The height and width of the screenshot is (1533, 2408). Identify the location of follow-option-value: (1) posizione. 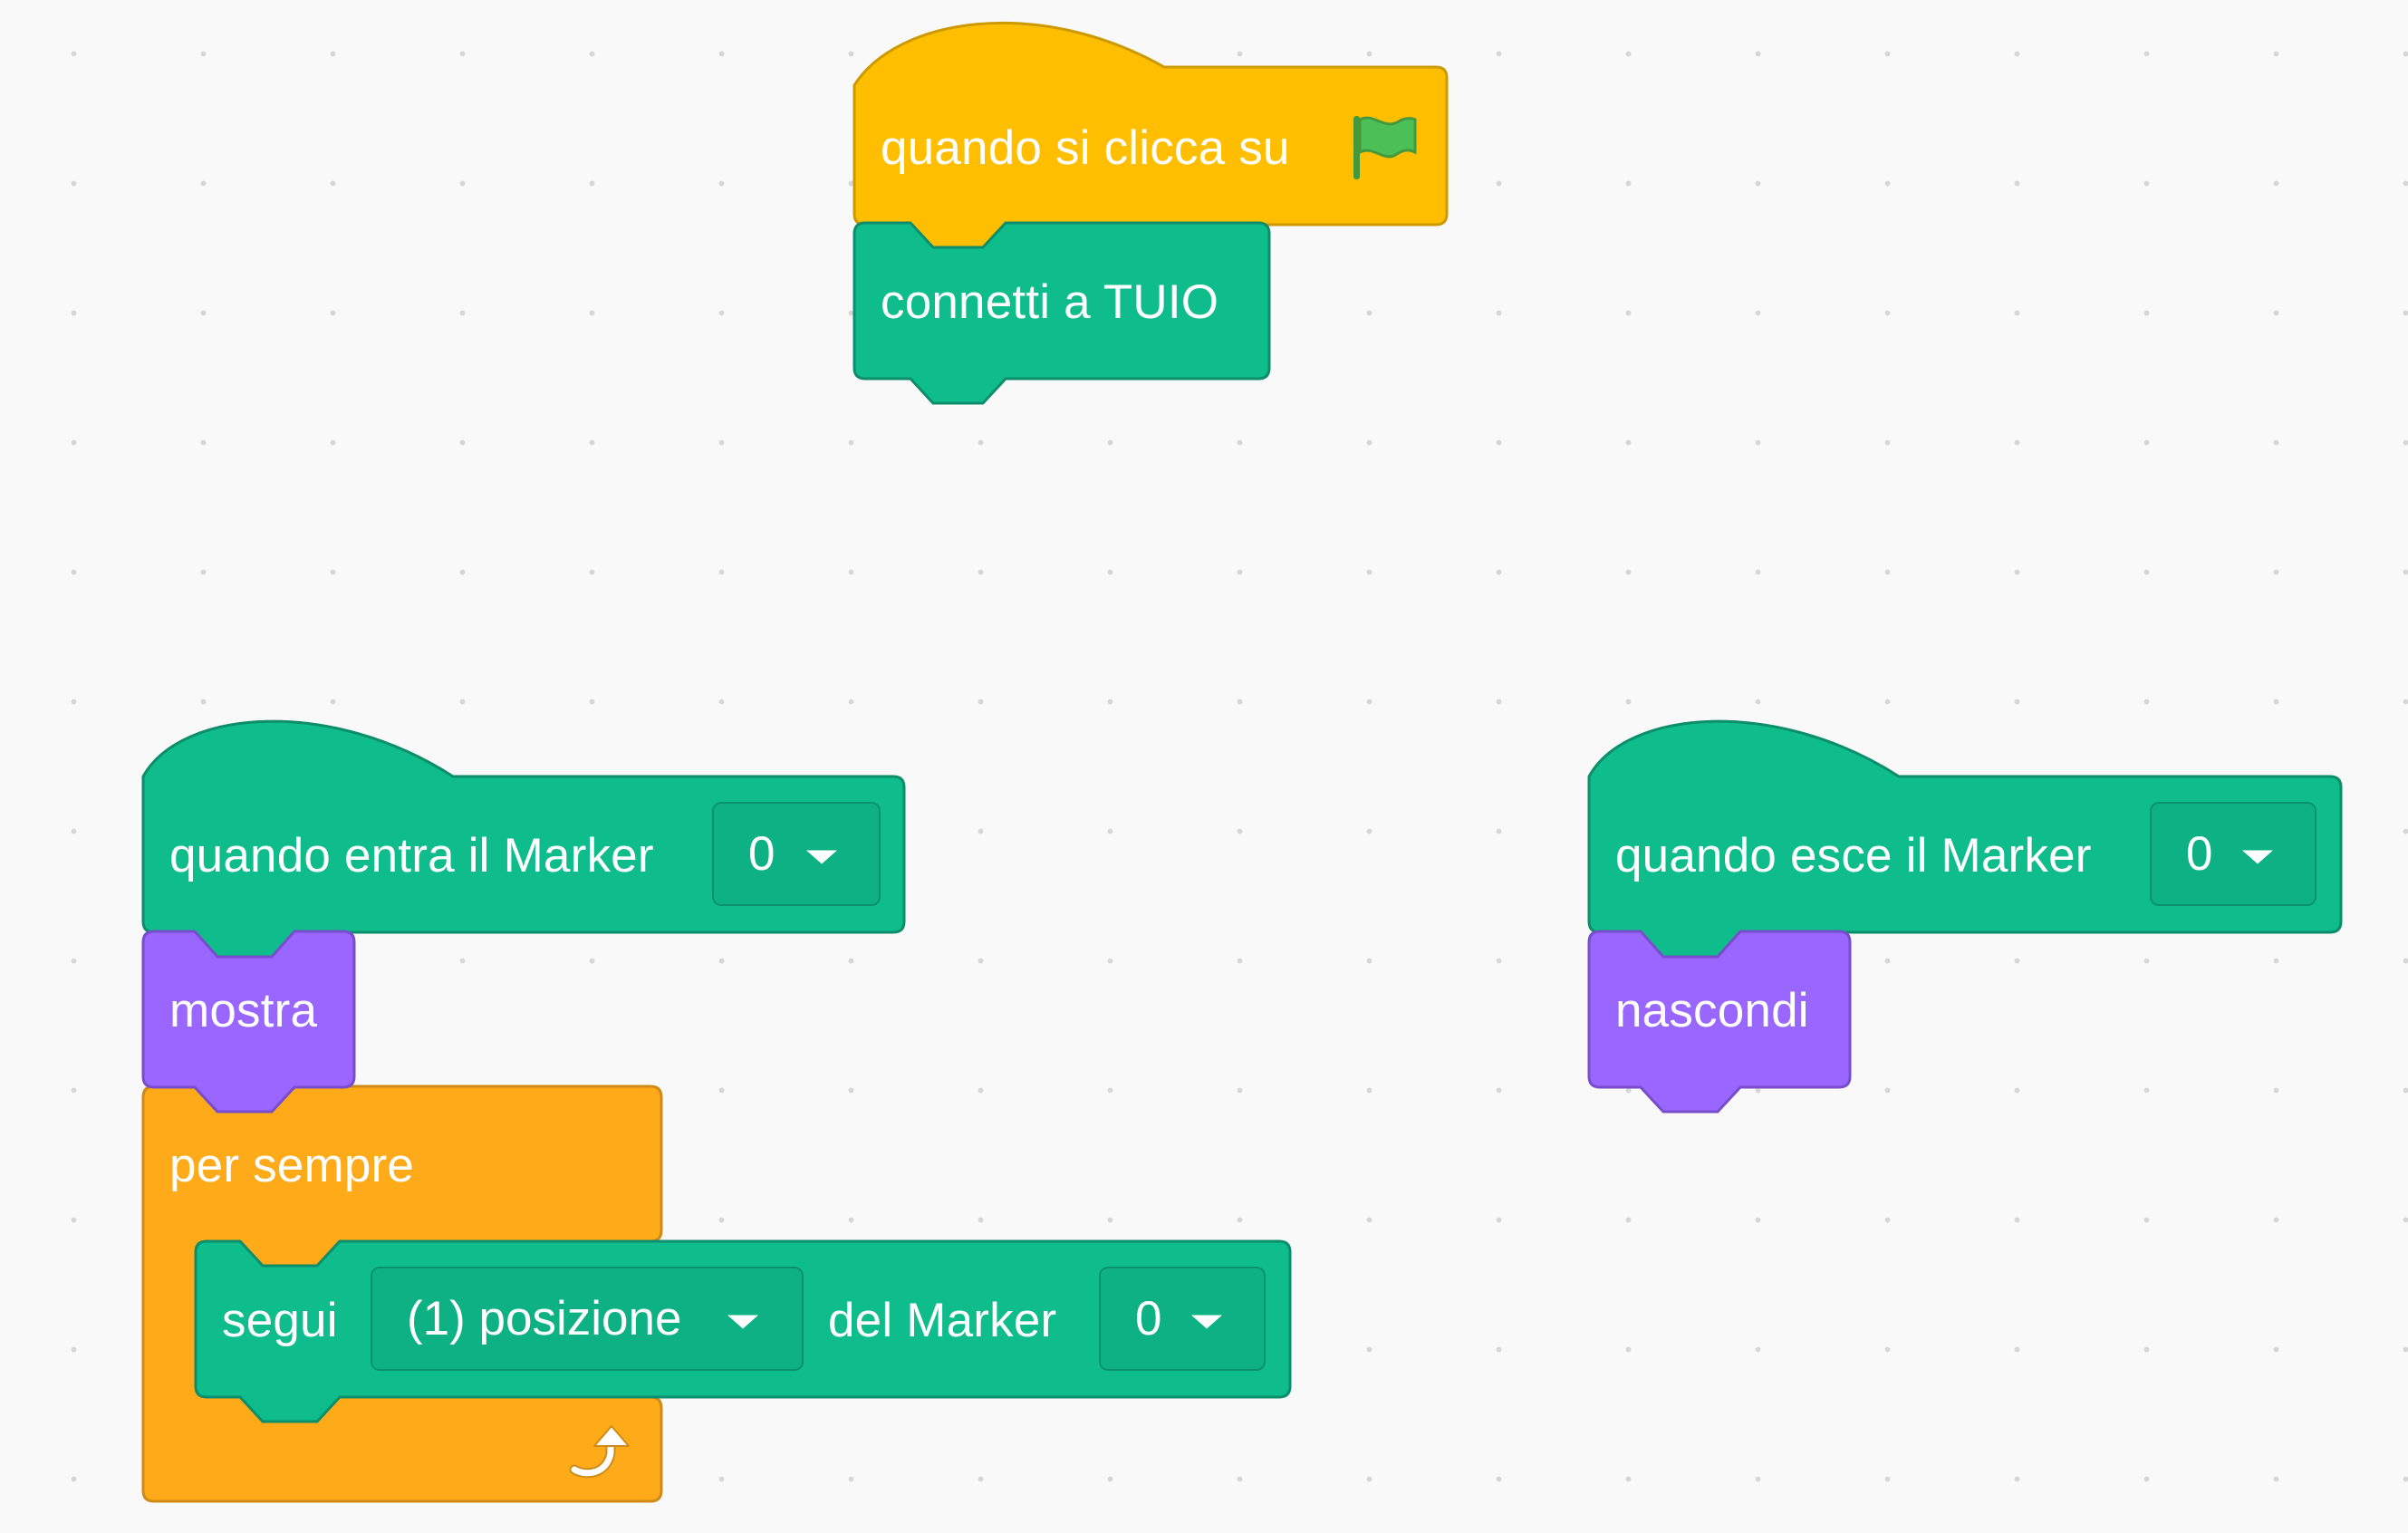
(544, 1318).